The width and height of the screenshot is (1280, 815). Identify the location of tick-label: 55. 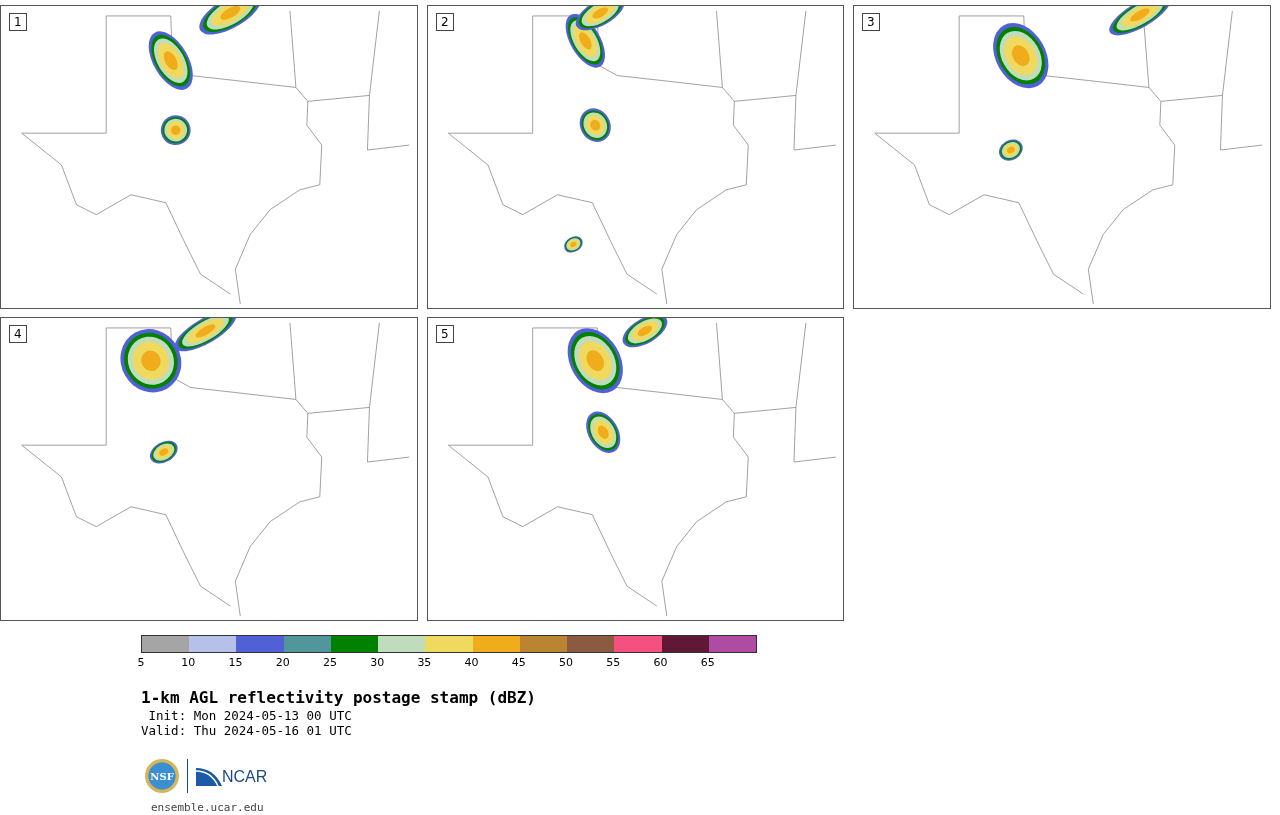
(613, 662).